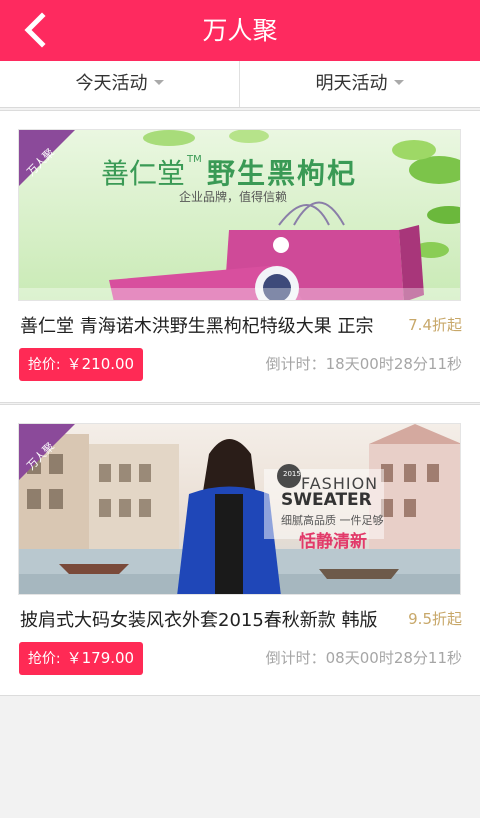 The height and width of the screenshot is (818, 480). What do you see at coordinates (233, 197) in the screenshot?
I see `banner-slogan-text: 企业品牌，值得信赖` at bounding box center [233, 197].